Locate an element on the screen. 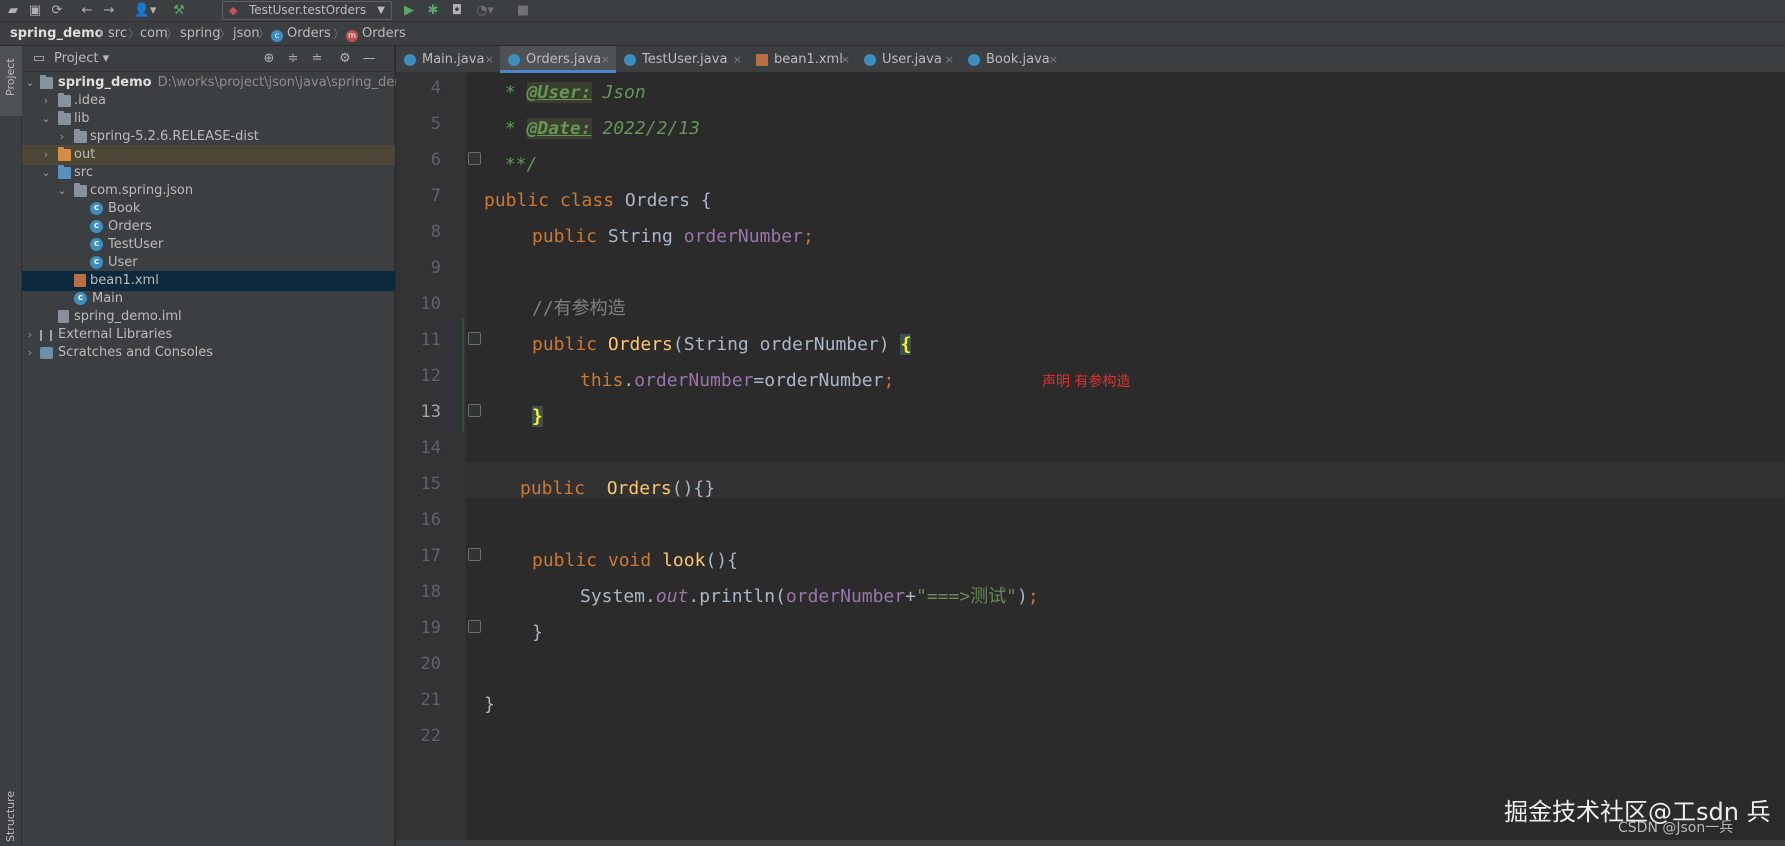  tree-item-label: bean1.xml is located at coordinates (124, 280).